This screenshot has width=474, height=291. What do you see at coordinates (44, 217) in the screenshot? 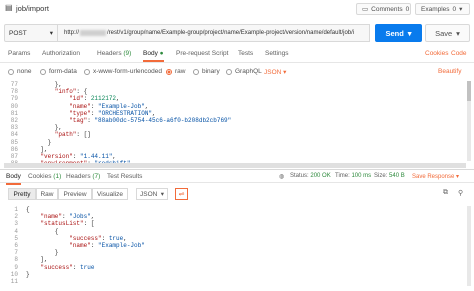
I see `code-token: "name"` at bounding box center [44, 217].